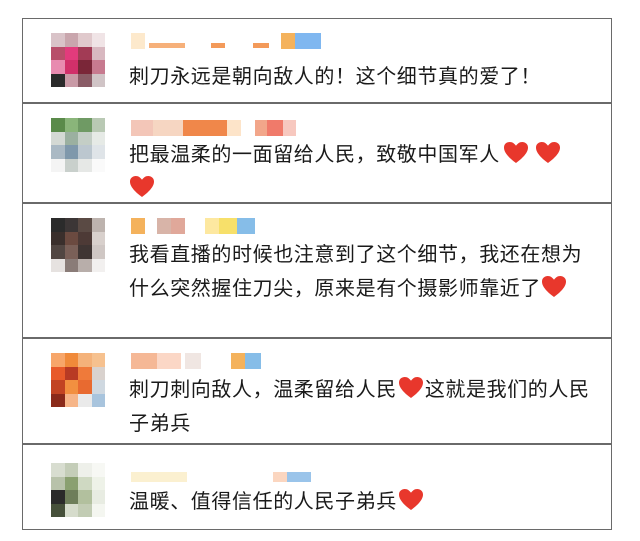  What do you see at coordinates (364, 171) in the screenshot?
I see `comment-text: 把最温柔的一面留给人民，致敬中国军人` at bounding box center [364, 171].